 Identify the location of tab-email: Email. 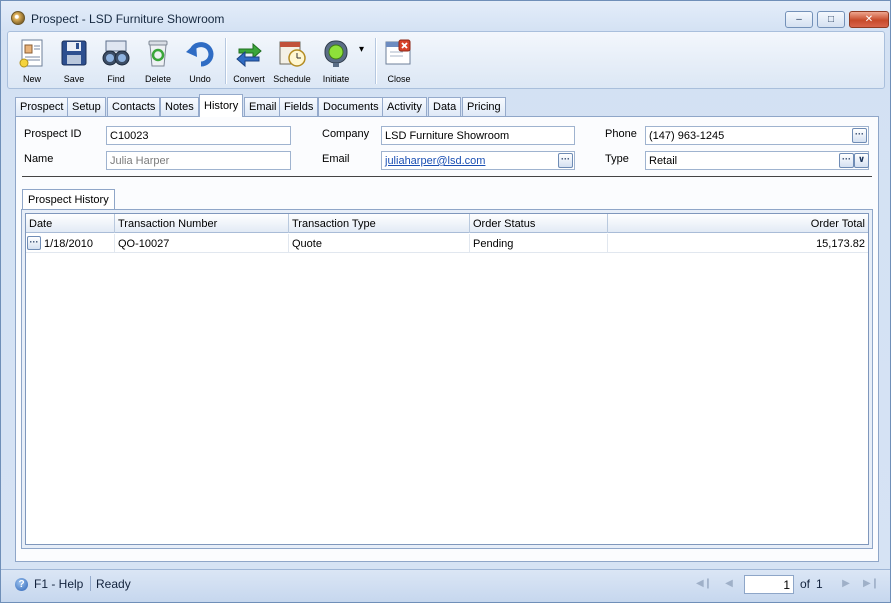
(263, 107).